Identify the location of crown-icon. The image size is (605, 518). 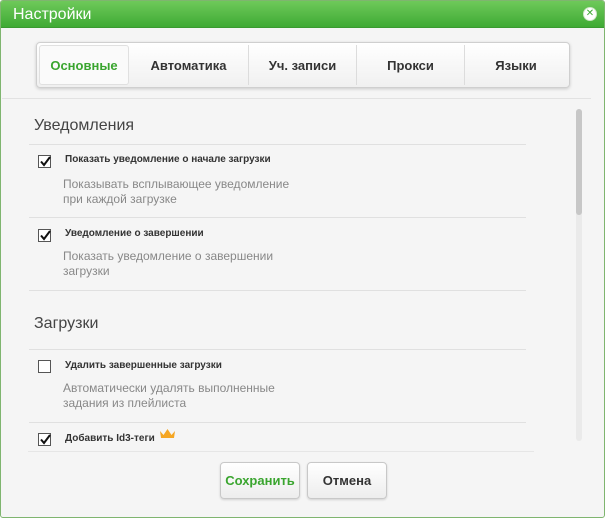
(167, 433).